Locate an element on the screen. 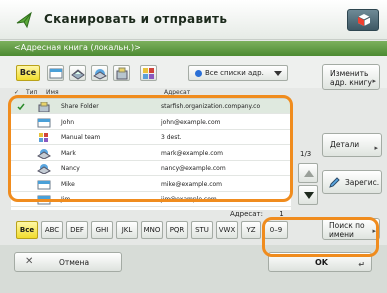  address-list-select: Все списки адр. is located at coordinates (238, 73).